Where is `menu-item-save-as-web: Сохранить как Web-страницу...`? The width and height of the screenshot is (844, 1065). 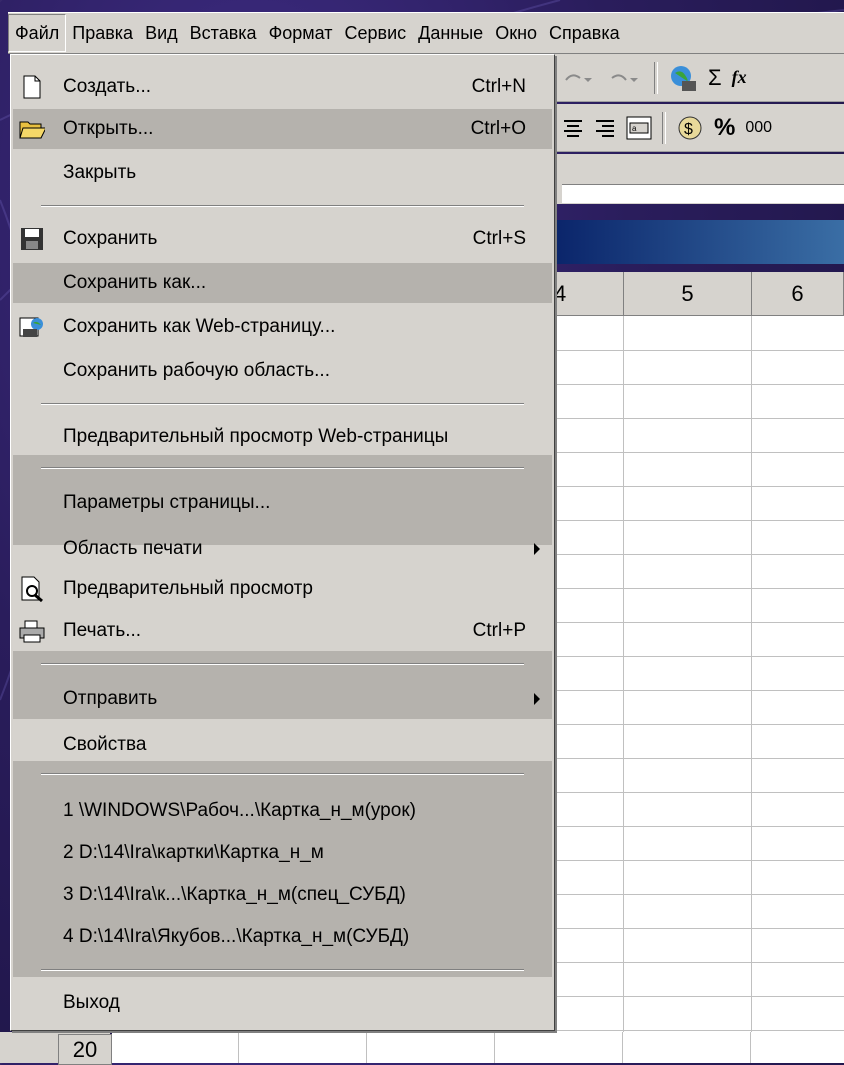 menu-item-save-as-web: Сохранить как Web-страницу... is located at coordinates (282, 327).